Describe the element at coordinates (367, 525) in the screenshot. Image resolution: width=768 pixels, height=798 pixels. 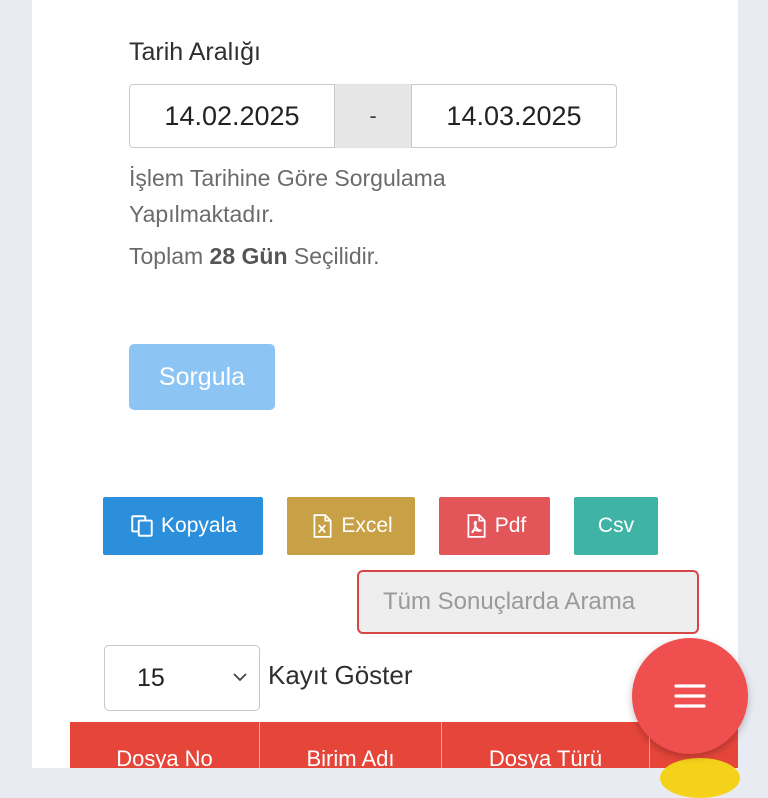
I see `excel-label: Excel` at that location.